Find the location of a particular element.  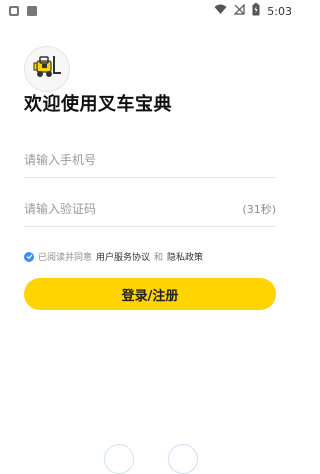

welcome-title: 欢迎使用叉车宝典 is located at coordinates (98, 104).